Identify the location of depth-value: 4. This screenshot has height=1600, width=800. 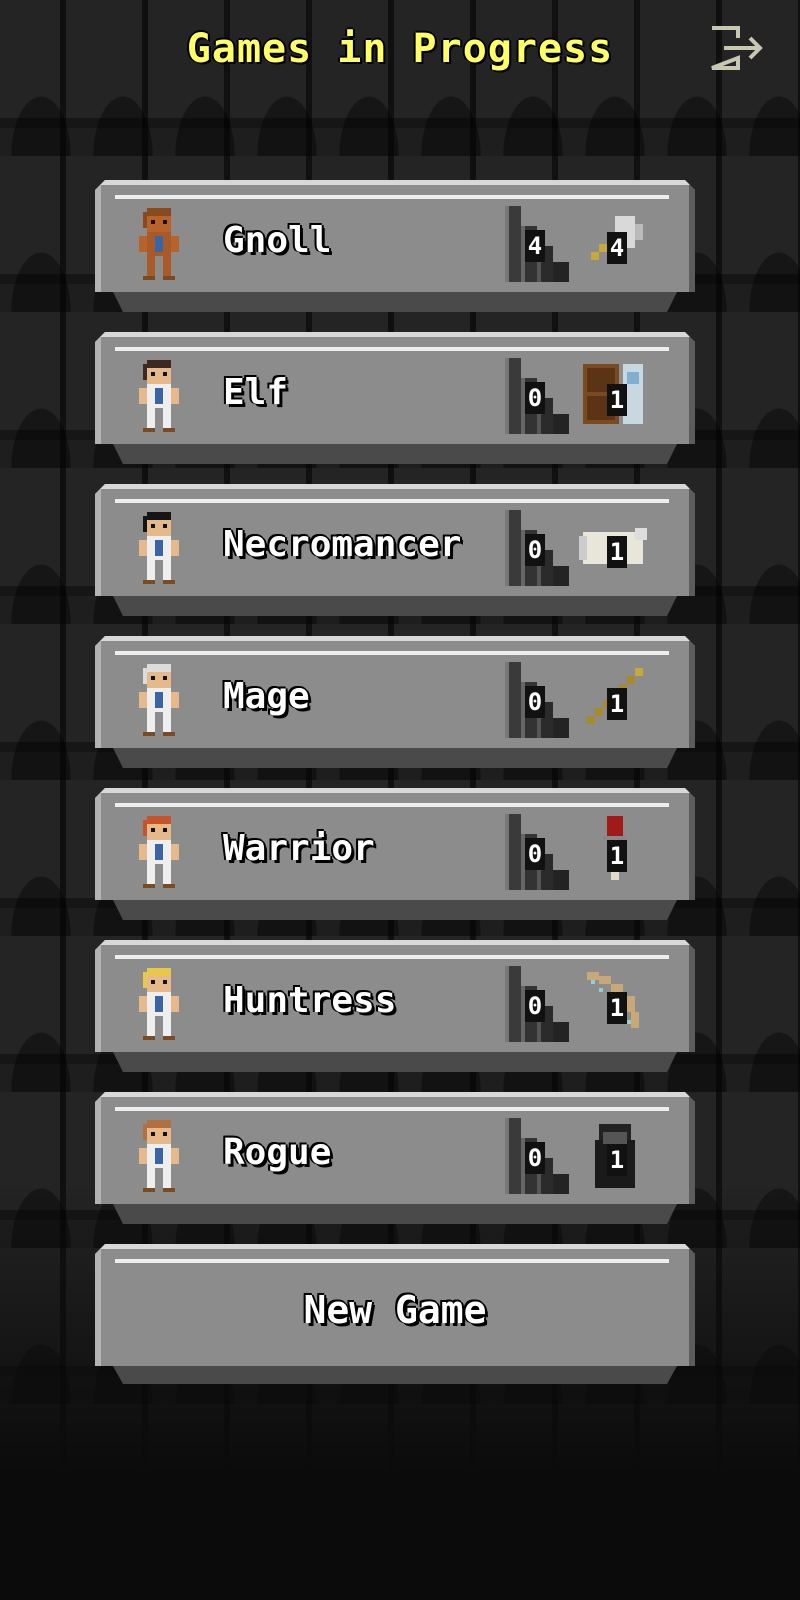
(535, 246).